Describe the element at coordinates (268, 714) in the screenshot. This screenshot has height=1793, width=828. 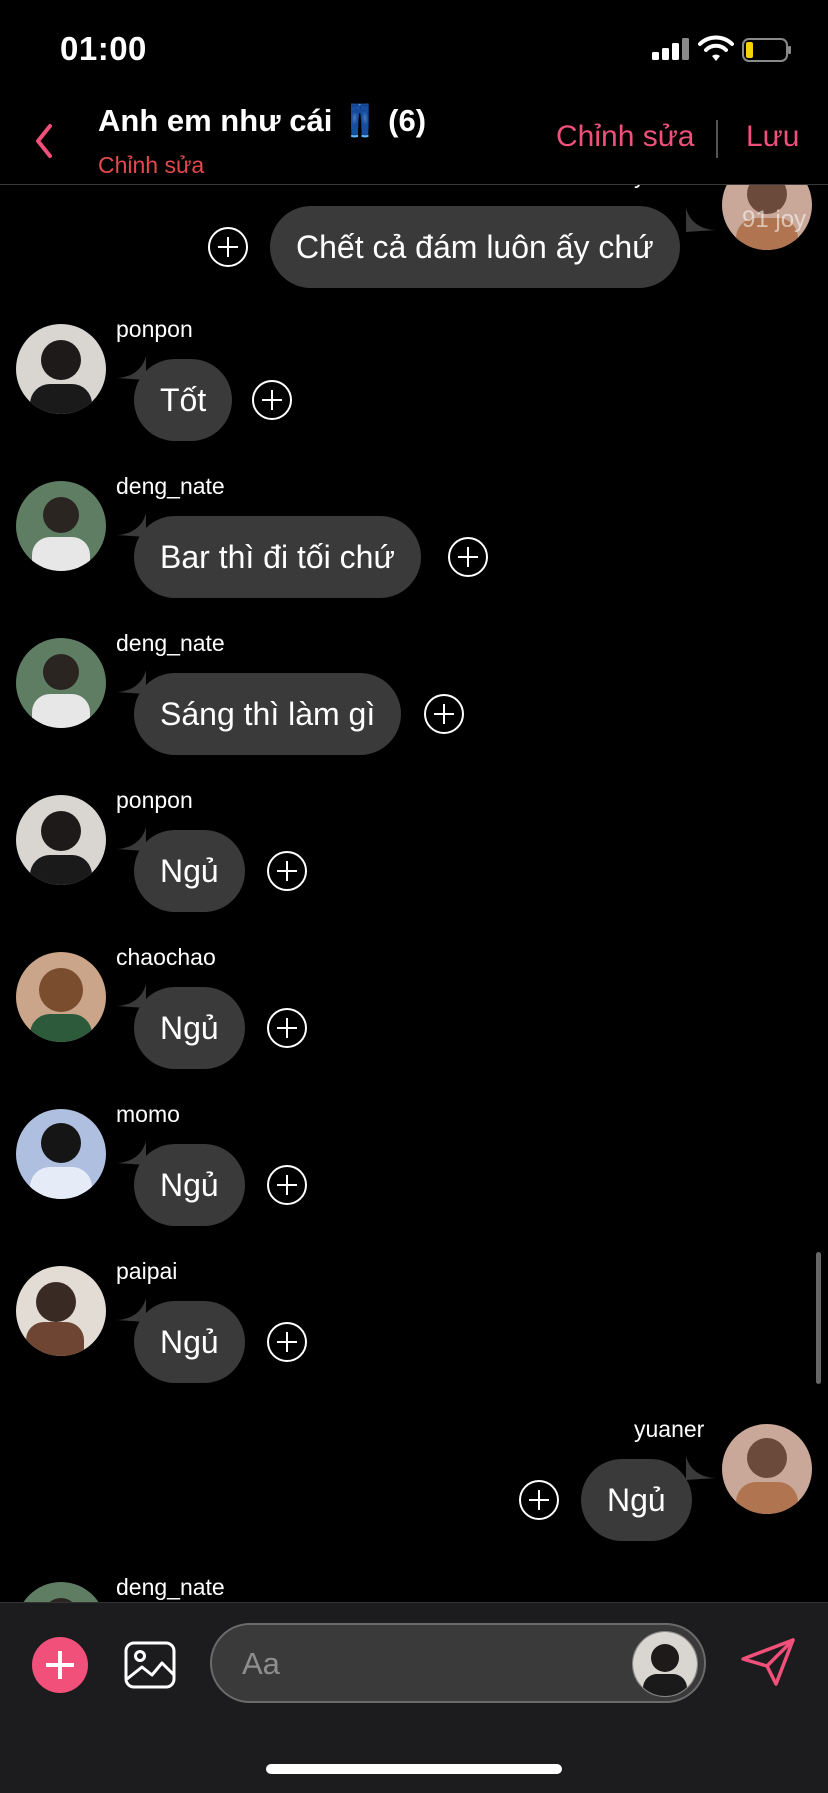
I see `message-bubble: Sáng thì làm gì` at that location.